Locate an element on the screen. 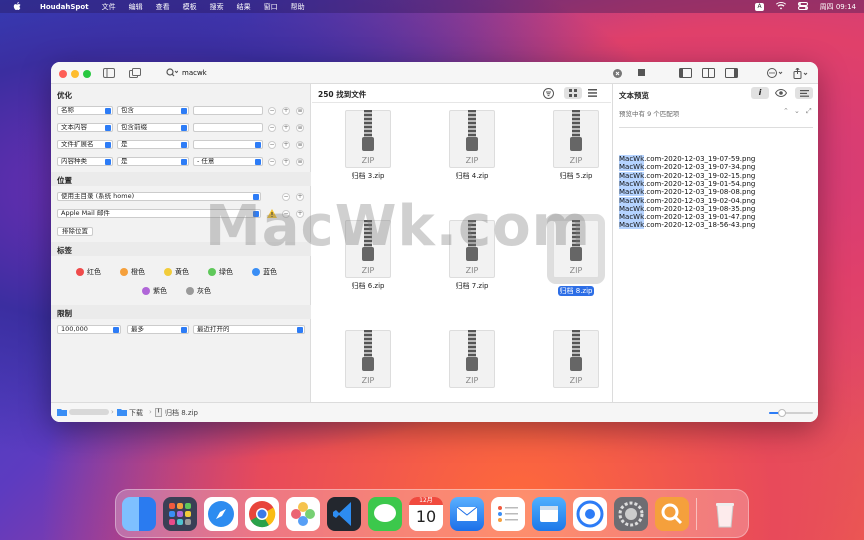 This screenshot has height=540, width=864. result-file-item: ZIP 归档 4.zip is located at coordinates (472, 145).